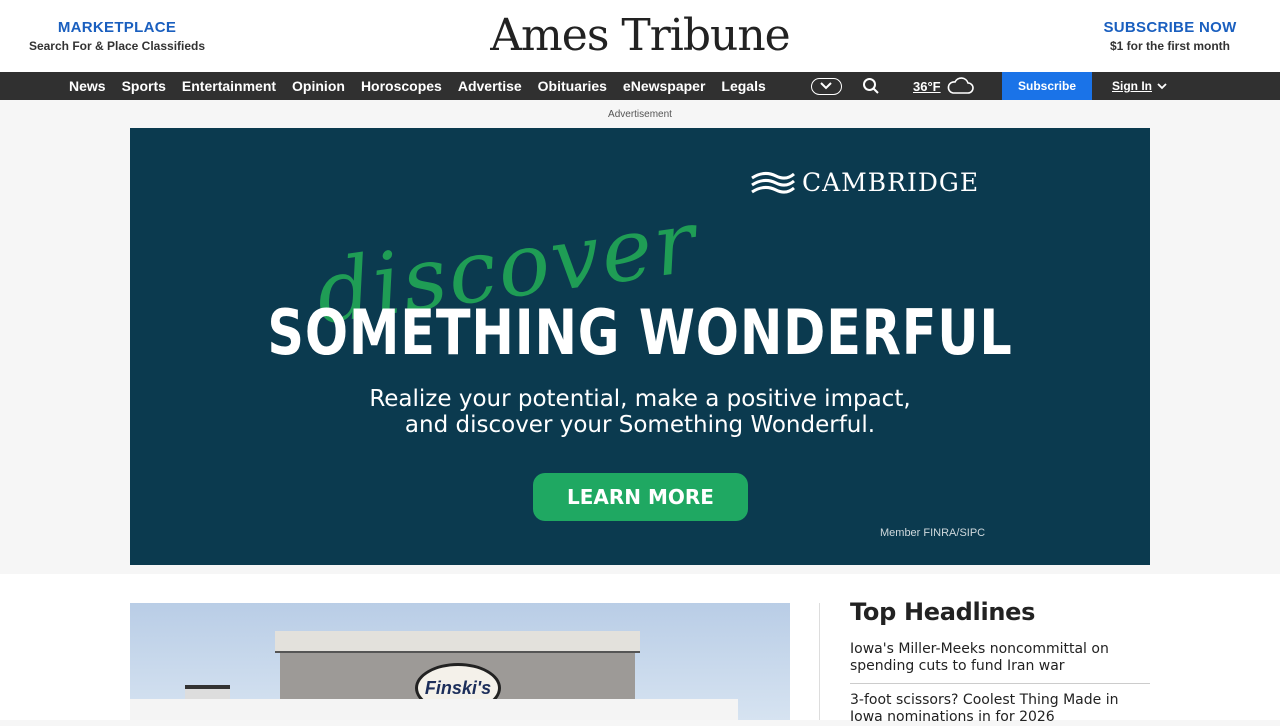 The image size is (1280, 726). Describe the element at coordinates (434, 709) in the screenshot. I see `hero-caption-overlay` at that location.